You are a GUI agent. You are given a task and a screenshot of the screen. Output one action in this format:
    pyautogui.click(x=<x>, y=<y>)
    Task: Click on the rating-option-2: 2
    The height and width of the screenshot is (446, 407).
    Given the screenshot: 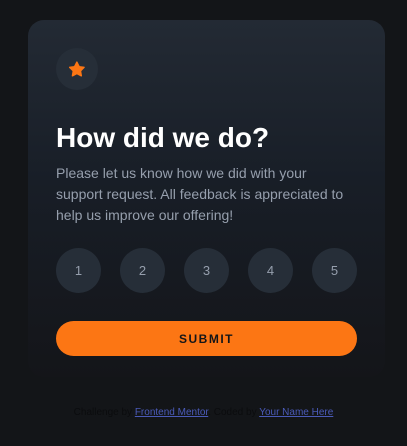 What is the action you would take?
    pyautogui.click(x=142, y=270)
    